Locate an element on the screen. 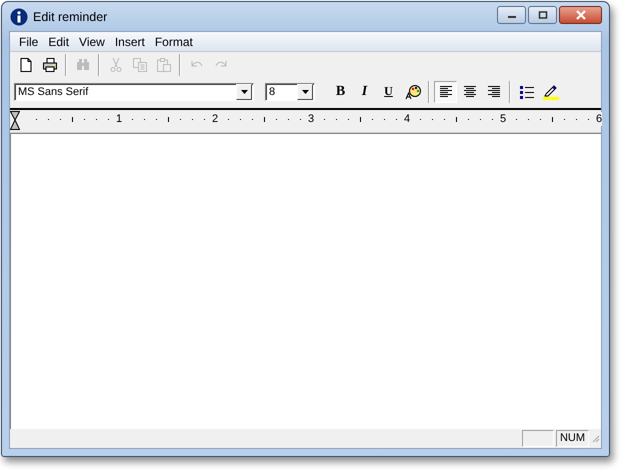 Image resolution: width=625 pixels, height=470 pixels. underline-button: U is located at coordinates (388, 91).